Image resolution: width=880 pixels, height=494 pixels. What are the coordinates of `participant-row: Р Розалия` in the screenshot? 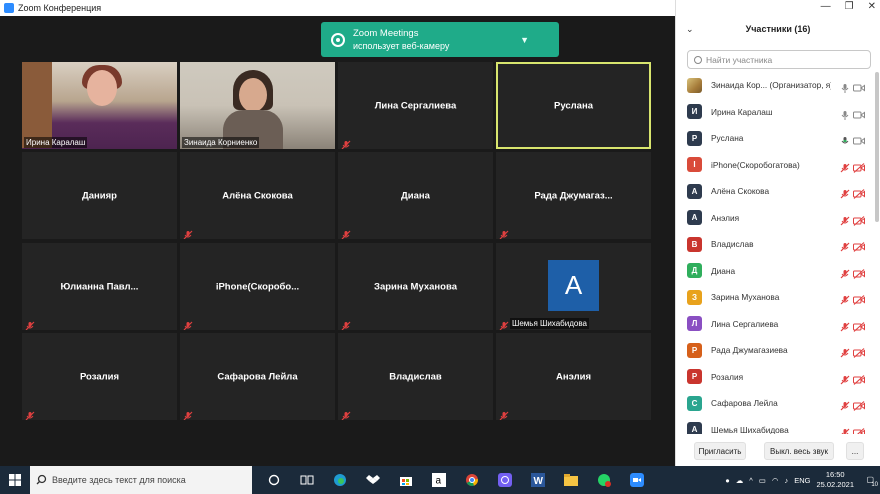 It's located at (774, 377).